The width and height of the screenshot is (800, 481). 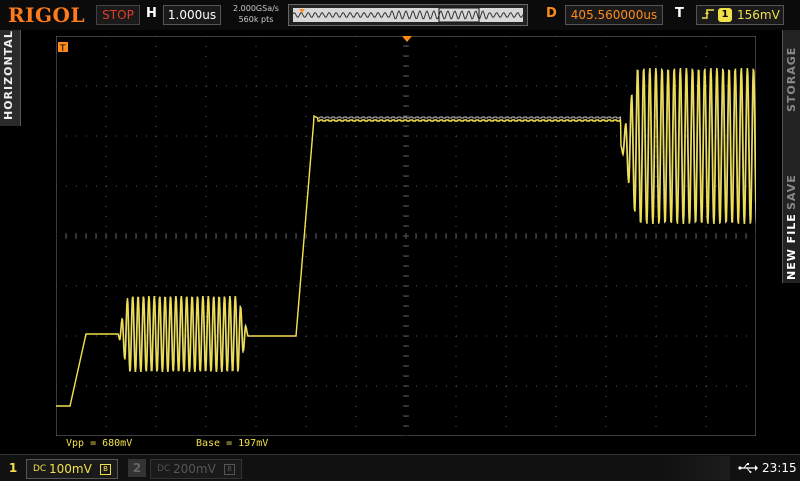 I want to click on right-menu-tab: STORAGE SAVE NEW FILE, so click(x=791, y=156).